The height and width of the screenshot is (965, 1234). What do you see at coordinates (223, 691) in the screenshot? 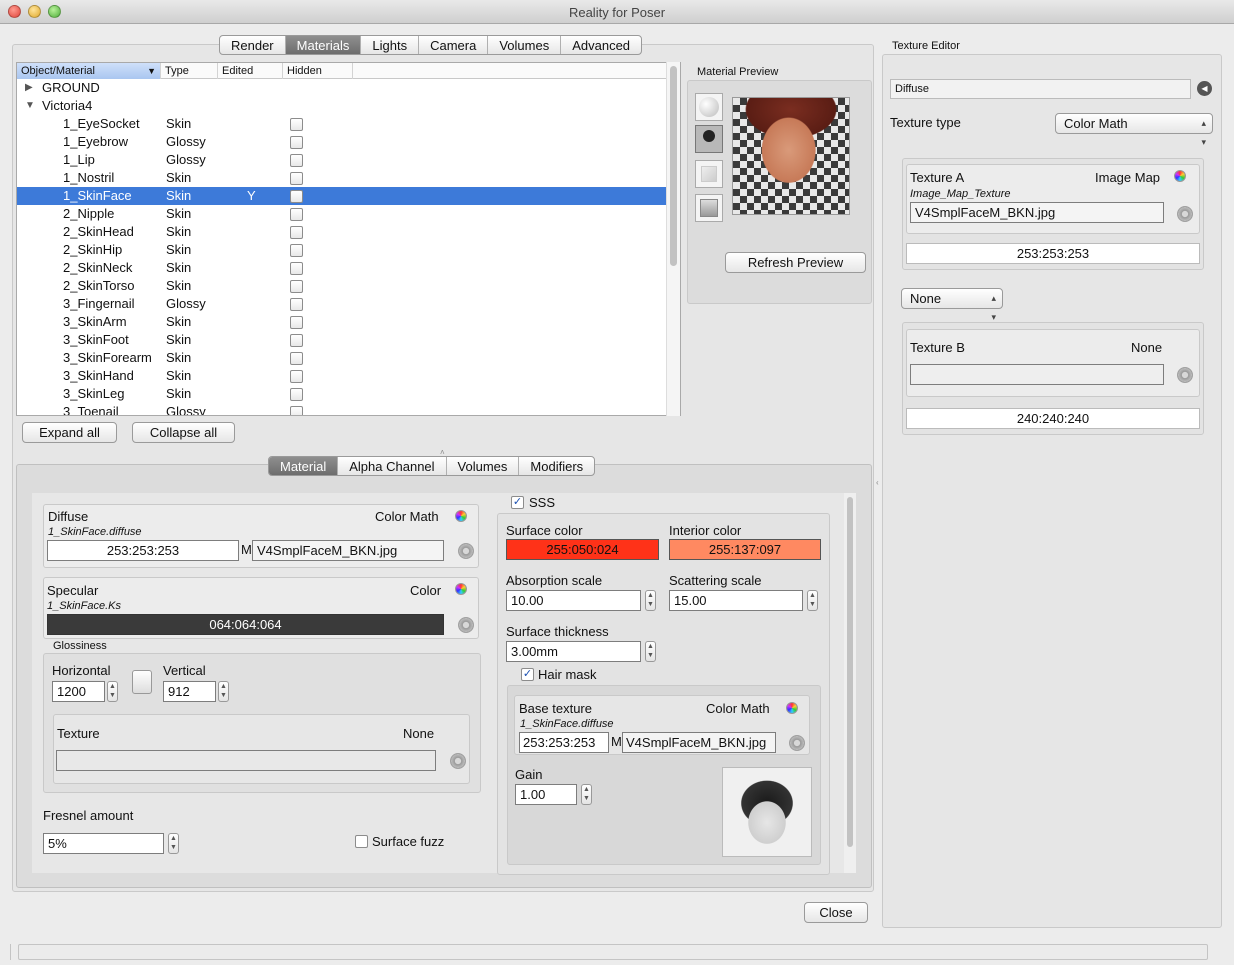
I see `vertical-stepper: ▲ ▼` at bounding box center [223, 691].